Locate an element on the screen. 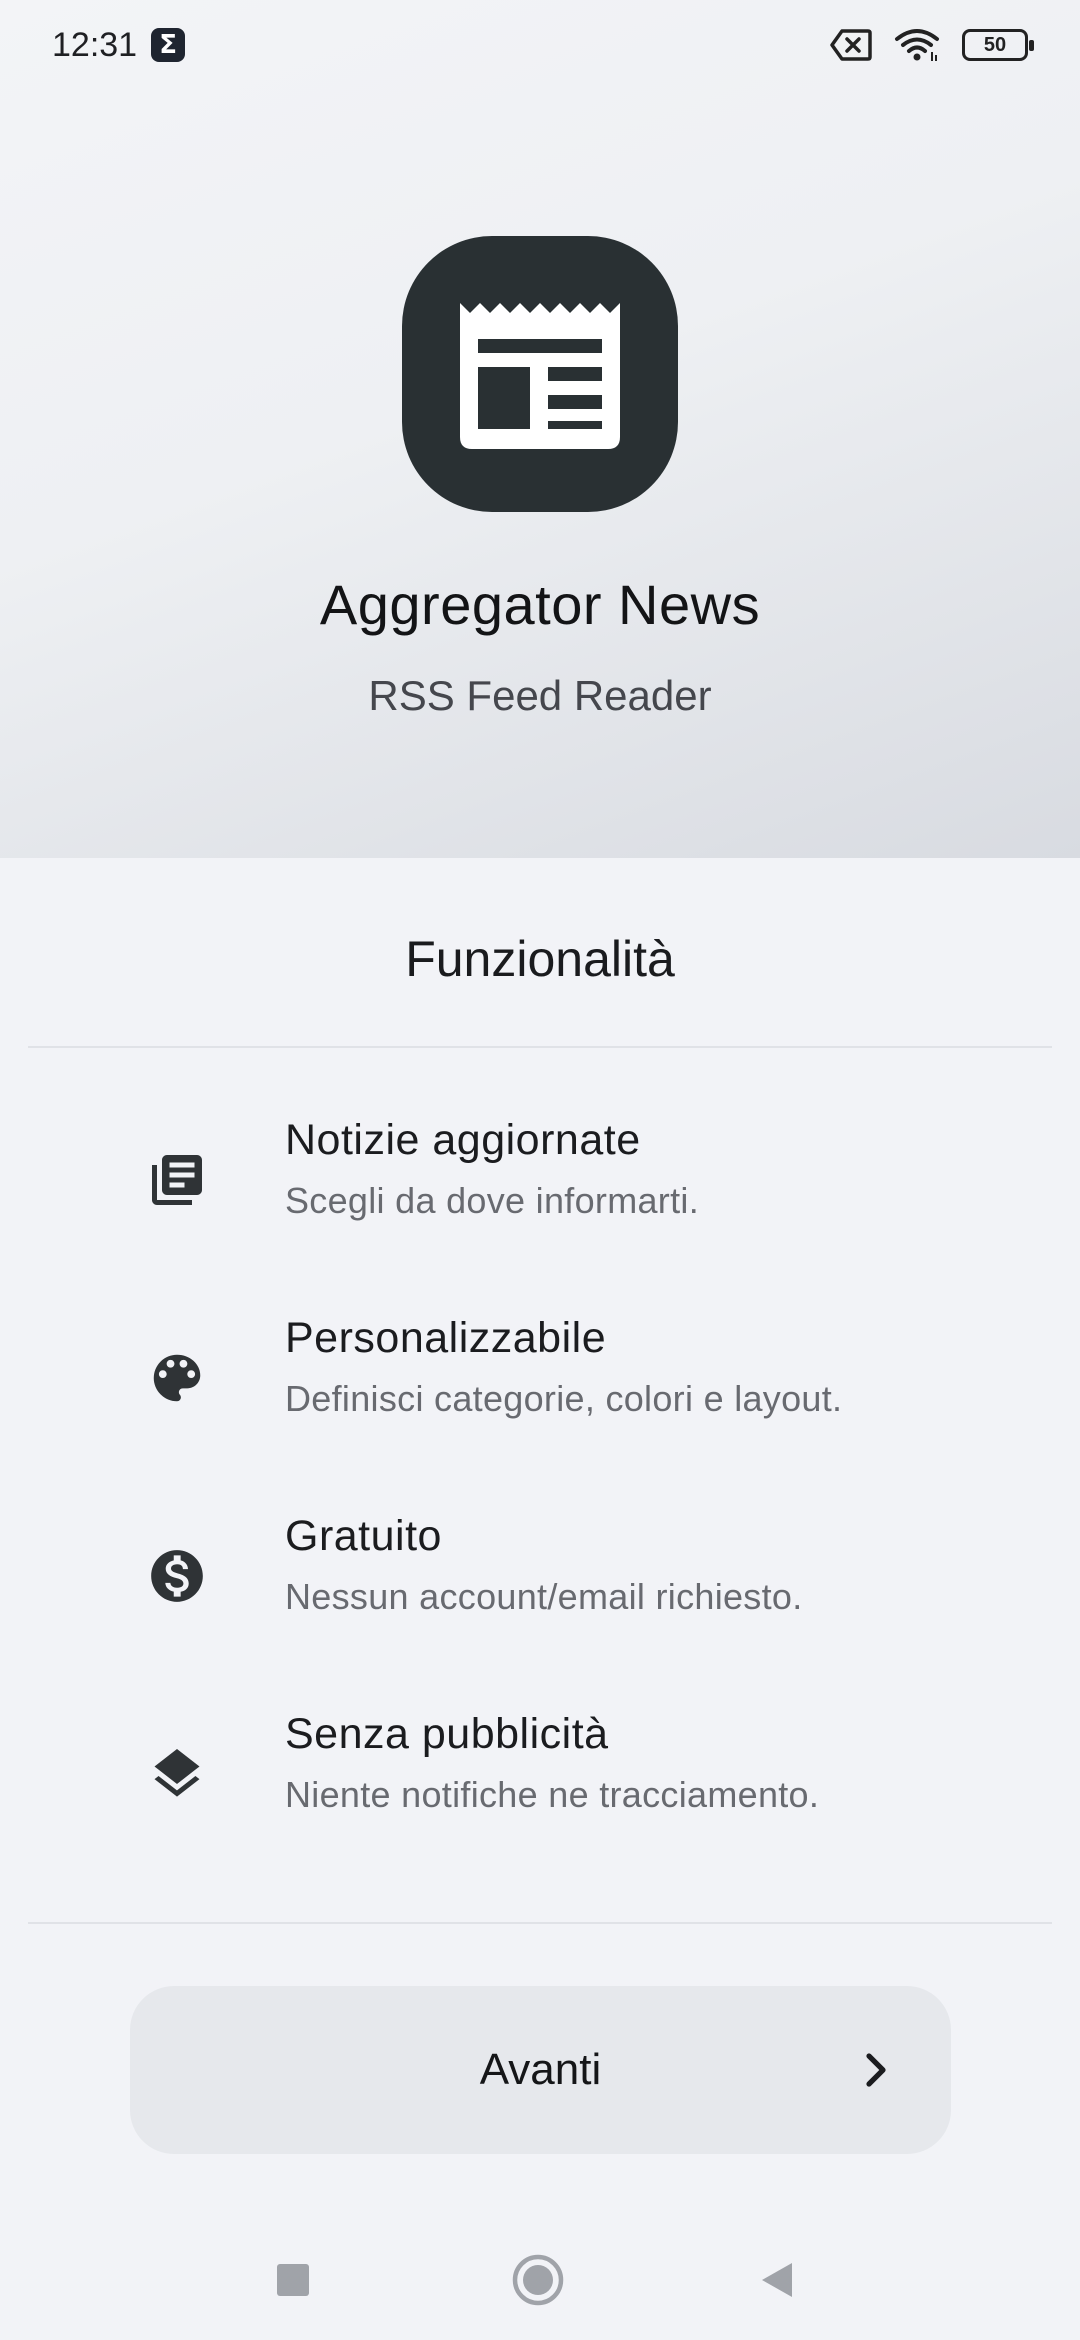 This screenshot has height=2340, width=1080. battery-icon: 50 is located at coordinates (998, 45).